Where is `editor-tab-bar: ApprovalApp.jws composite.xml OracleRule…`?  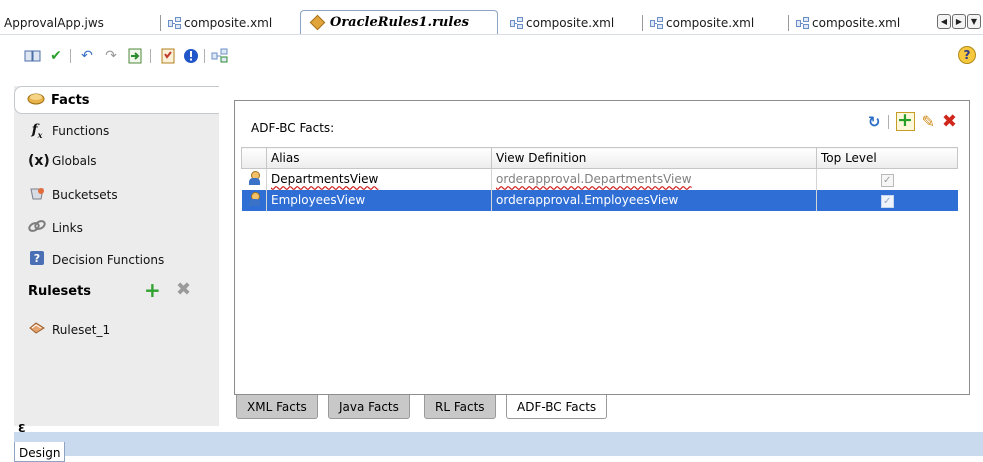 editor-tab-bar: ApprovalApp.jws composite.xml OracleRule… is located at coordinates (491, 17).